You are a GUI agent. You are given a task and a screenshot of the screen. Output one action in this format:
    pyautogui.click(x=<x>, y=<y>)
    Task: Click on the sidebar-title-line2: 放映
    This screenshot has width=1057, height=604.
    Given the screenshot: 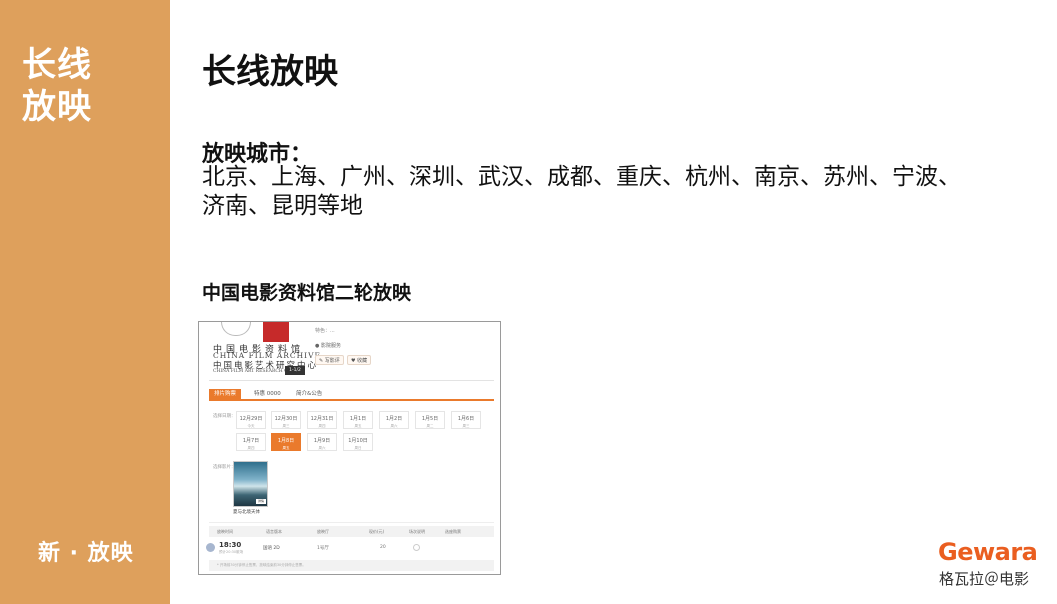 What is the action you would take?
    pyautogui.click(x=57, y=107)
    